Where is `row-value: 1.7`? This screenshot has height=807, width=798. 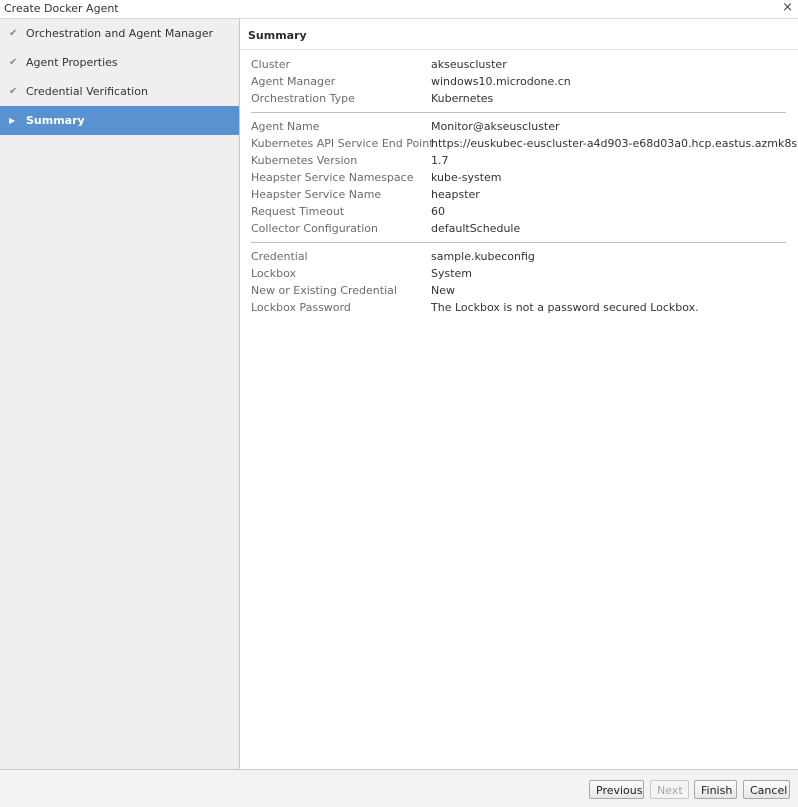 row-value: 1.7 is located at coordinates (440, 160).